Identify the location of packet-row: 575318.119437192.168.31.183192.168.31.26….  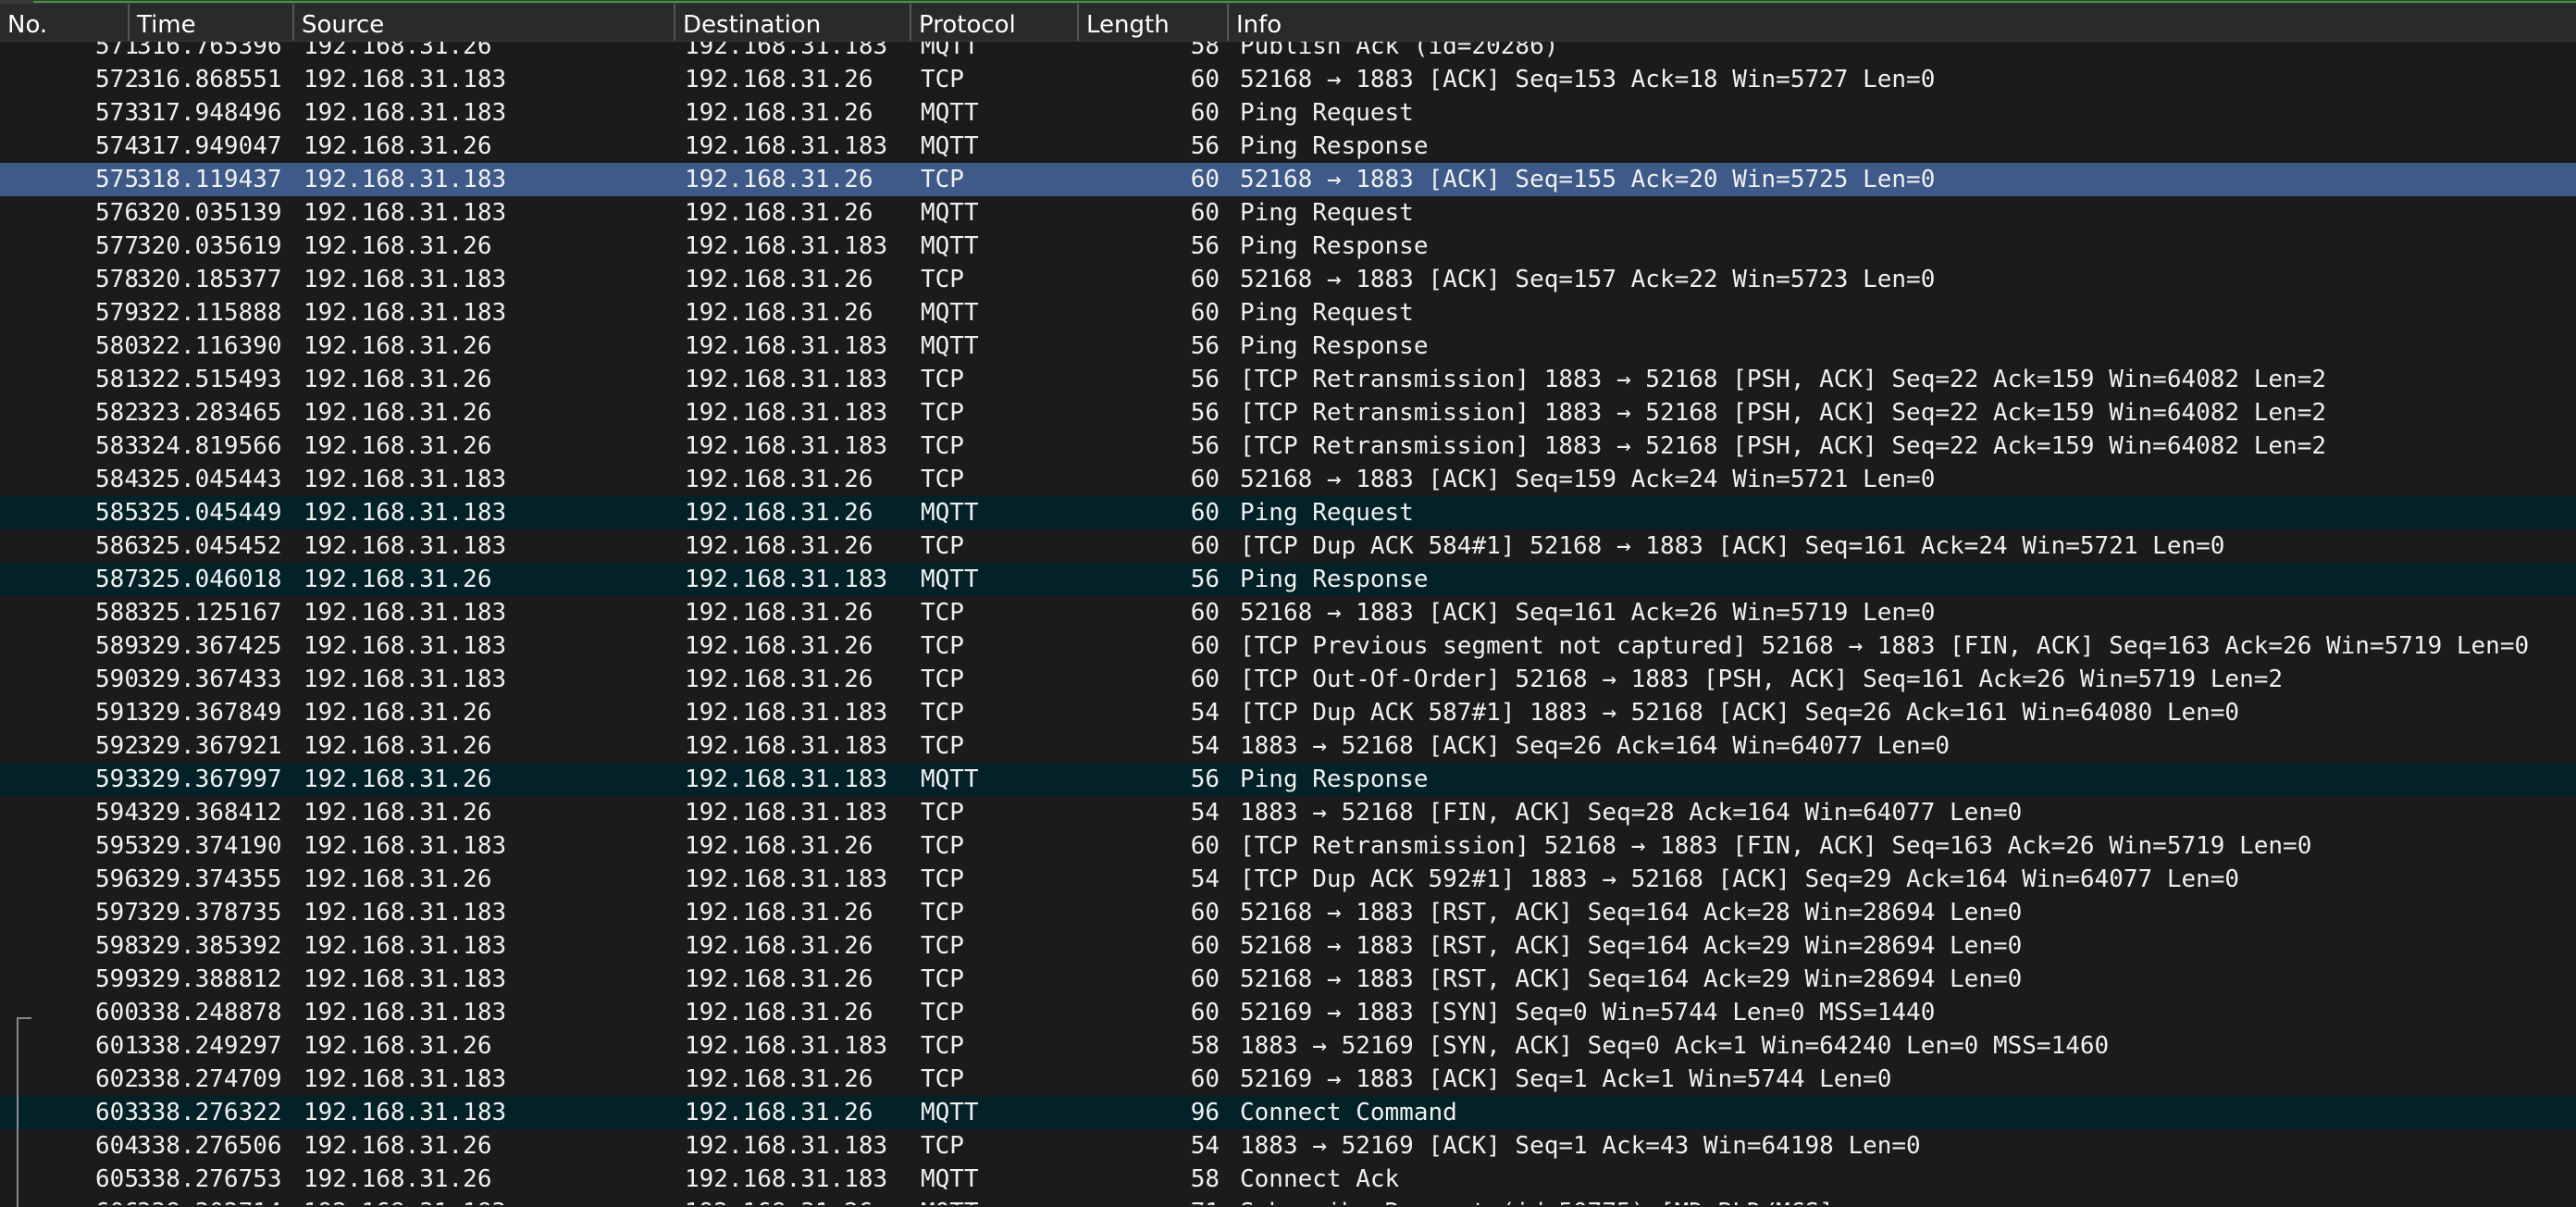
(1288, 179).